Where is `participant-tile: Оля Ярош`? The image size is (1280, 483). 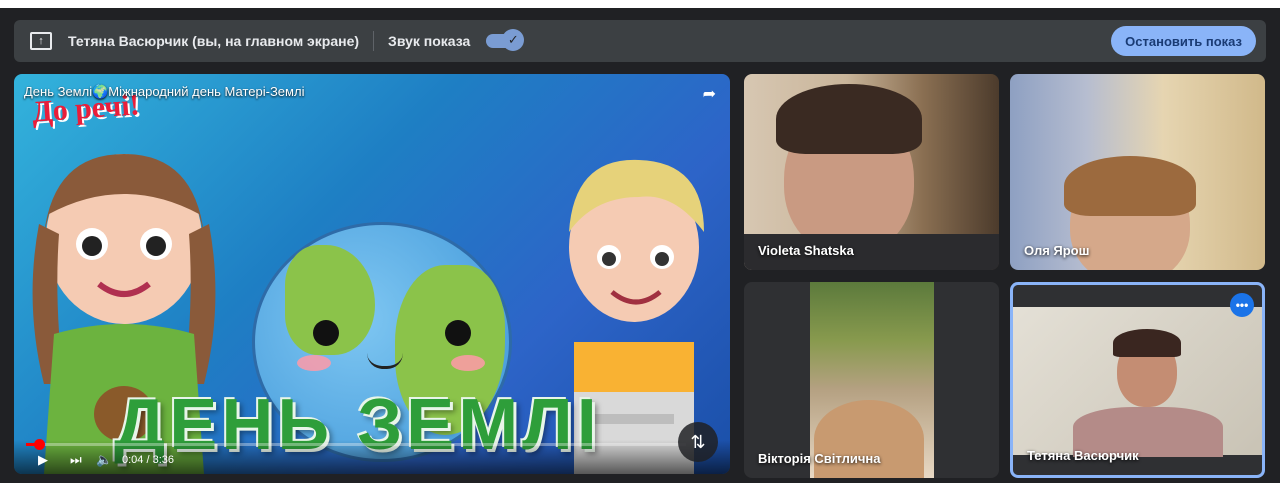 participant-tile: Оля Ярош is located at coordinates (1137, 172).